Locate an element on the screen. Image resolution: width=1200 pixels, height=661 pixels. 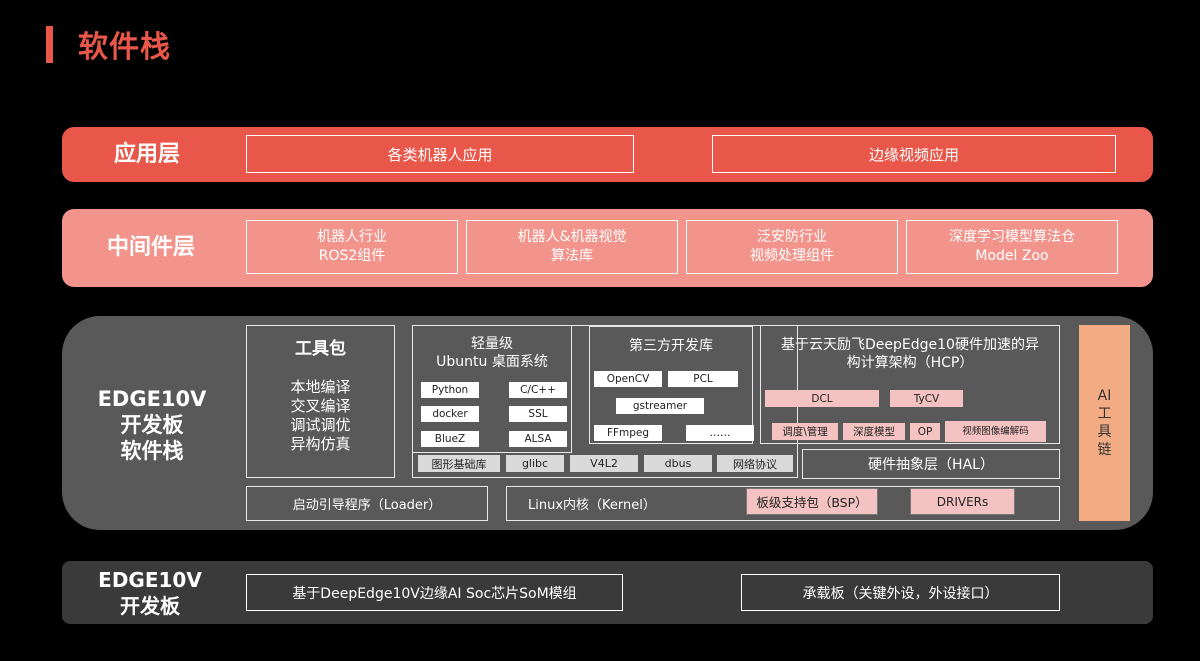
security-line2: 视频处理组件 is located at coordinates (792, 256).